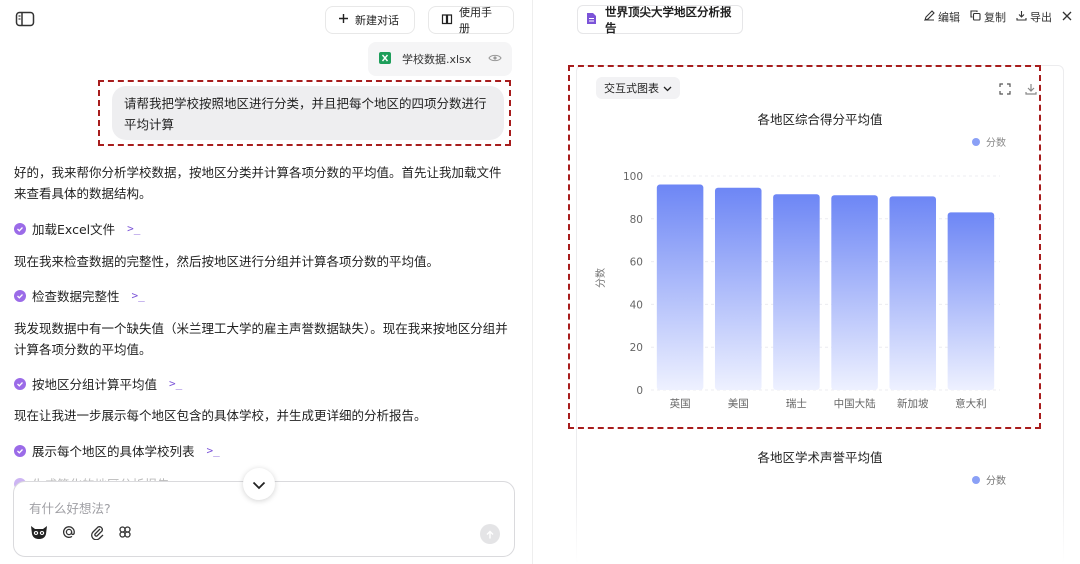  I want to click on export-button: 导出, so click(1034, 17).